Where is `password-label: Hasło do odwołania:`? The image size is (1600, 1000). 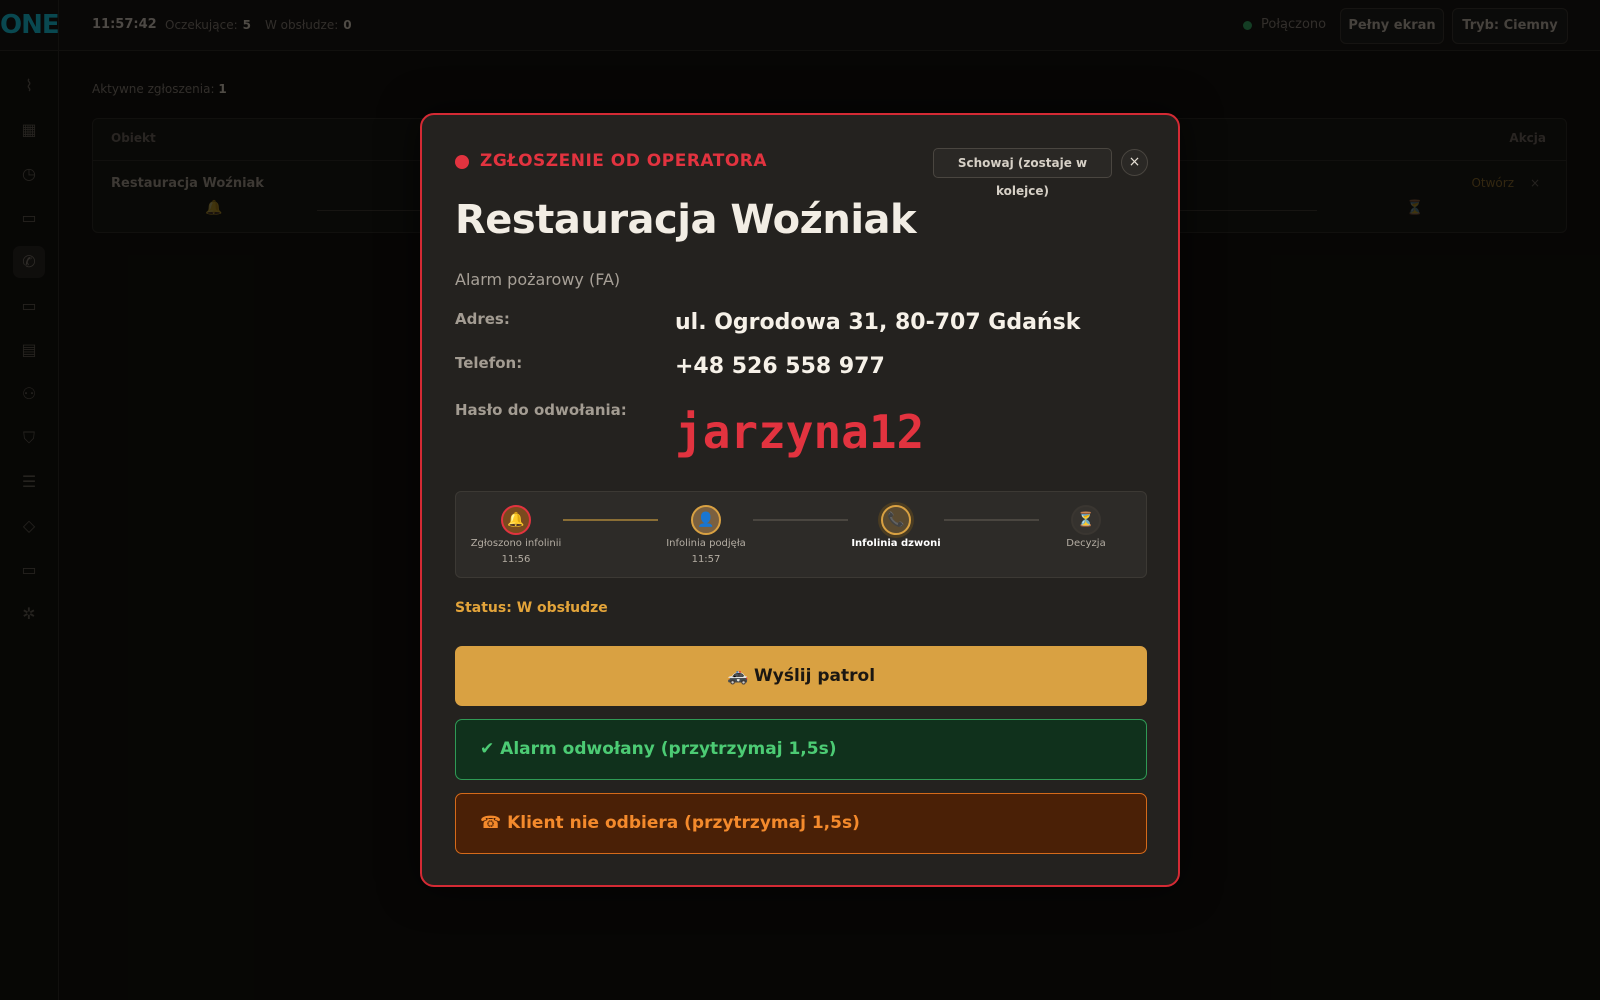 password-label: Hasło do odwołania: is located at coordinates (541, 410).